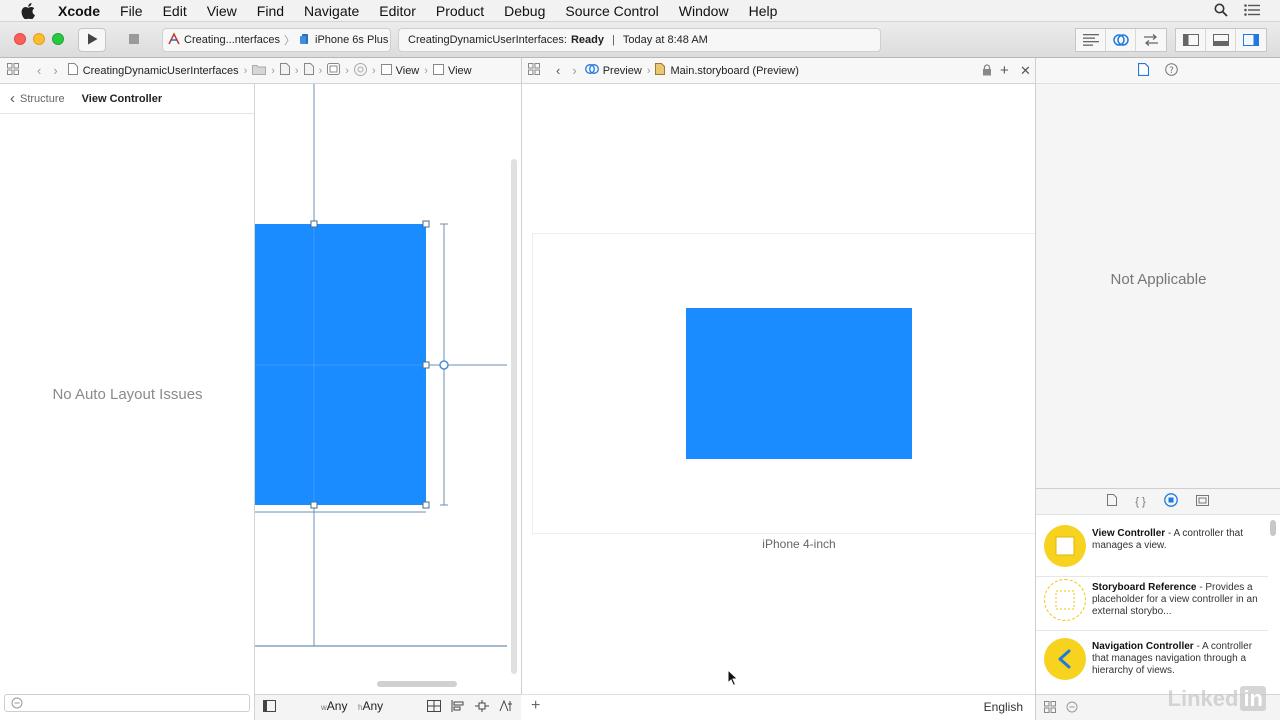 This screenshot has width=1280, height=720. Describe the element at coordinates (1140, 502) in the screenshot. I see `code-snippet-library-icon: { }` at that location.